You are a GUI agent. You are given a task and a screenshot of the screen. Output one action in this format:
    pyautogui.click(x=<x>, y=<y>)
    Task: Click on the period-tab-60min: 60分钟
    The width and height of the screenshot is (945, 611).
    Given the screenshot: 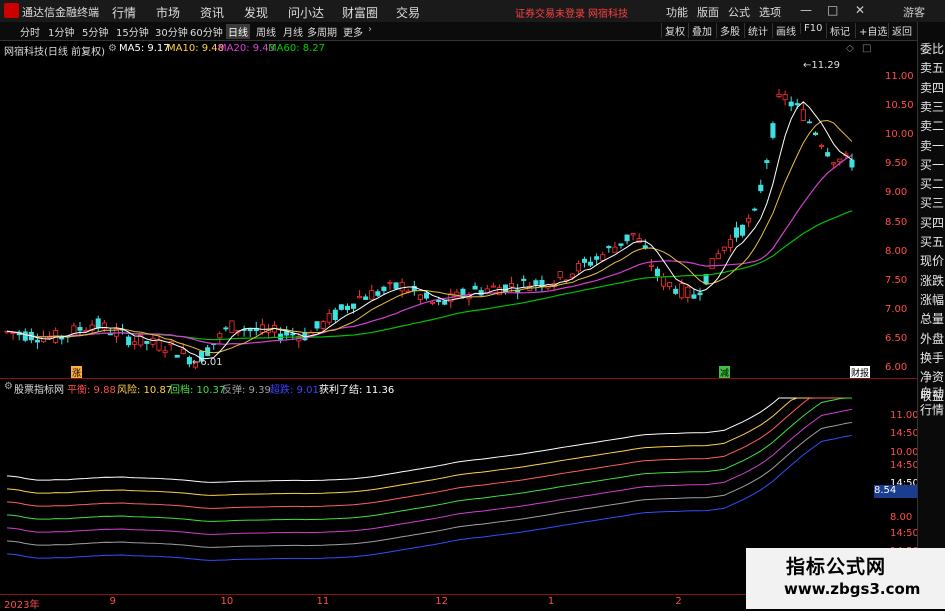 What is the action you would take?
    pyautogui.click(x=206, y=31)
    